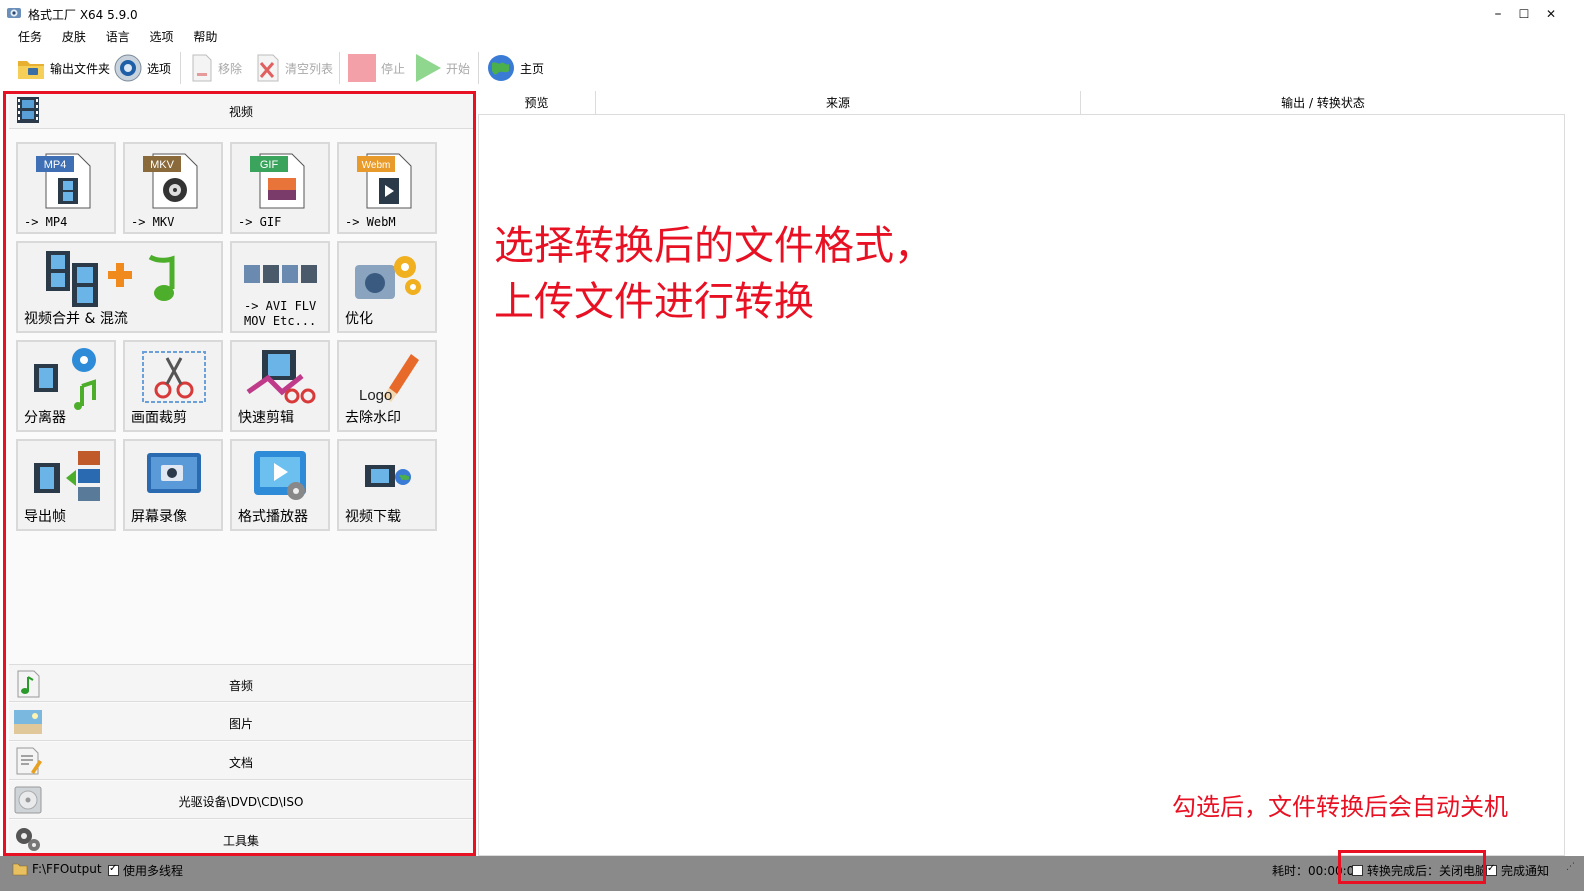  I want to click on instruction-line-2: 上传文件进行转换, so click(654, 302).